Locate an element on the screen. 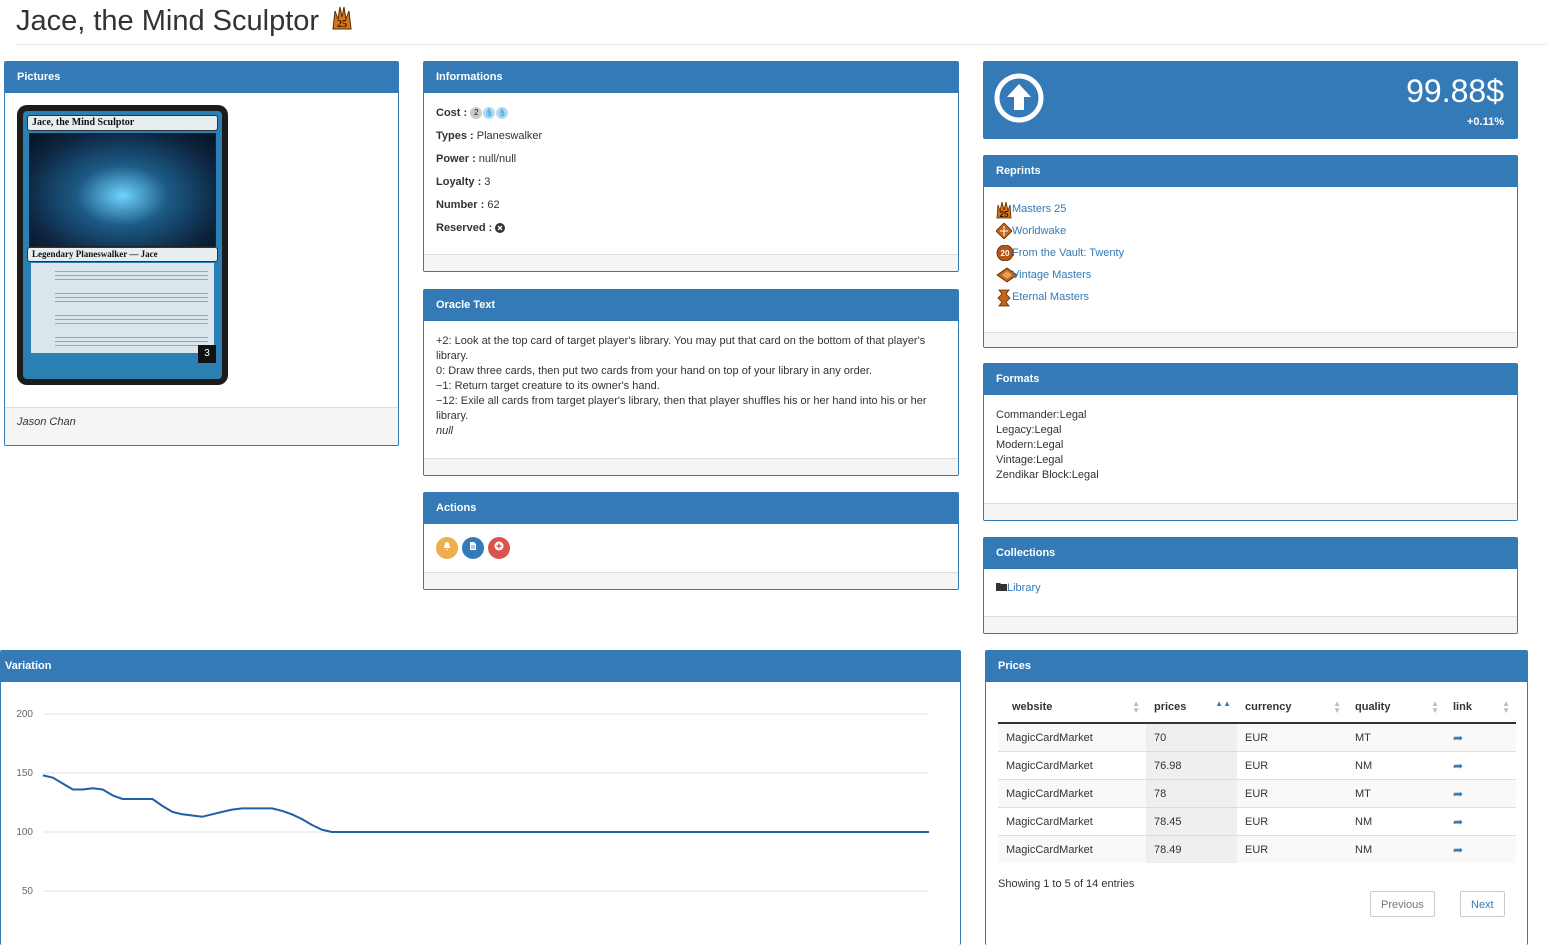 The height and width of the screenshot is (945, 1547). reprint-item: Eternal Masters is located at coordinates (1250, 297).